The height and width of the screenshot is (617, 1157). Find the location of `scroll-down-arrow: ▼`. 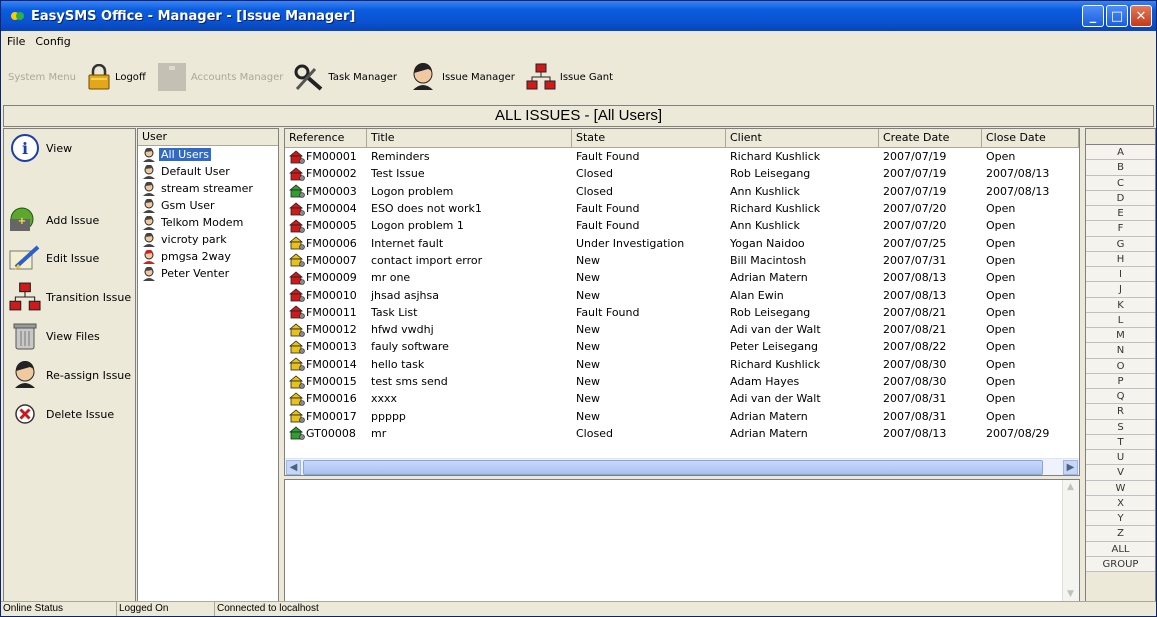

scroll-down-arrow: ▼ is located at coordinates (1070, 594).